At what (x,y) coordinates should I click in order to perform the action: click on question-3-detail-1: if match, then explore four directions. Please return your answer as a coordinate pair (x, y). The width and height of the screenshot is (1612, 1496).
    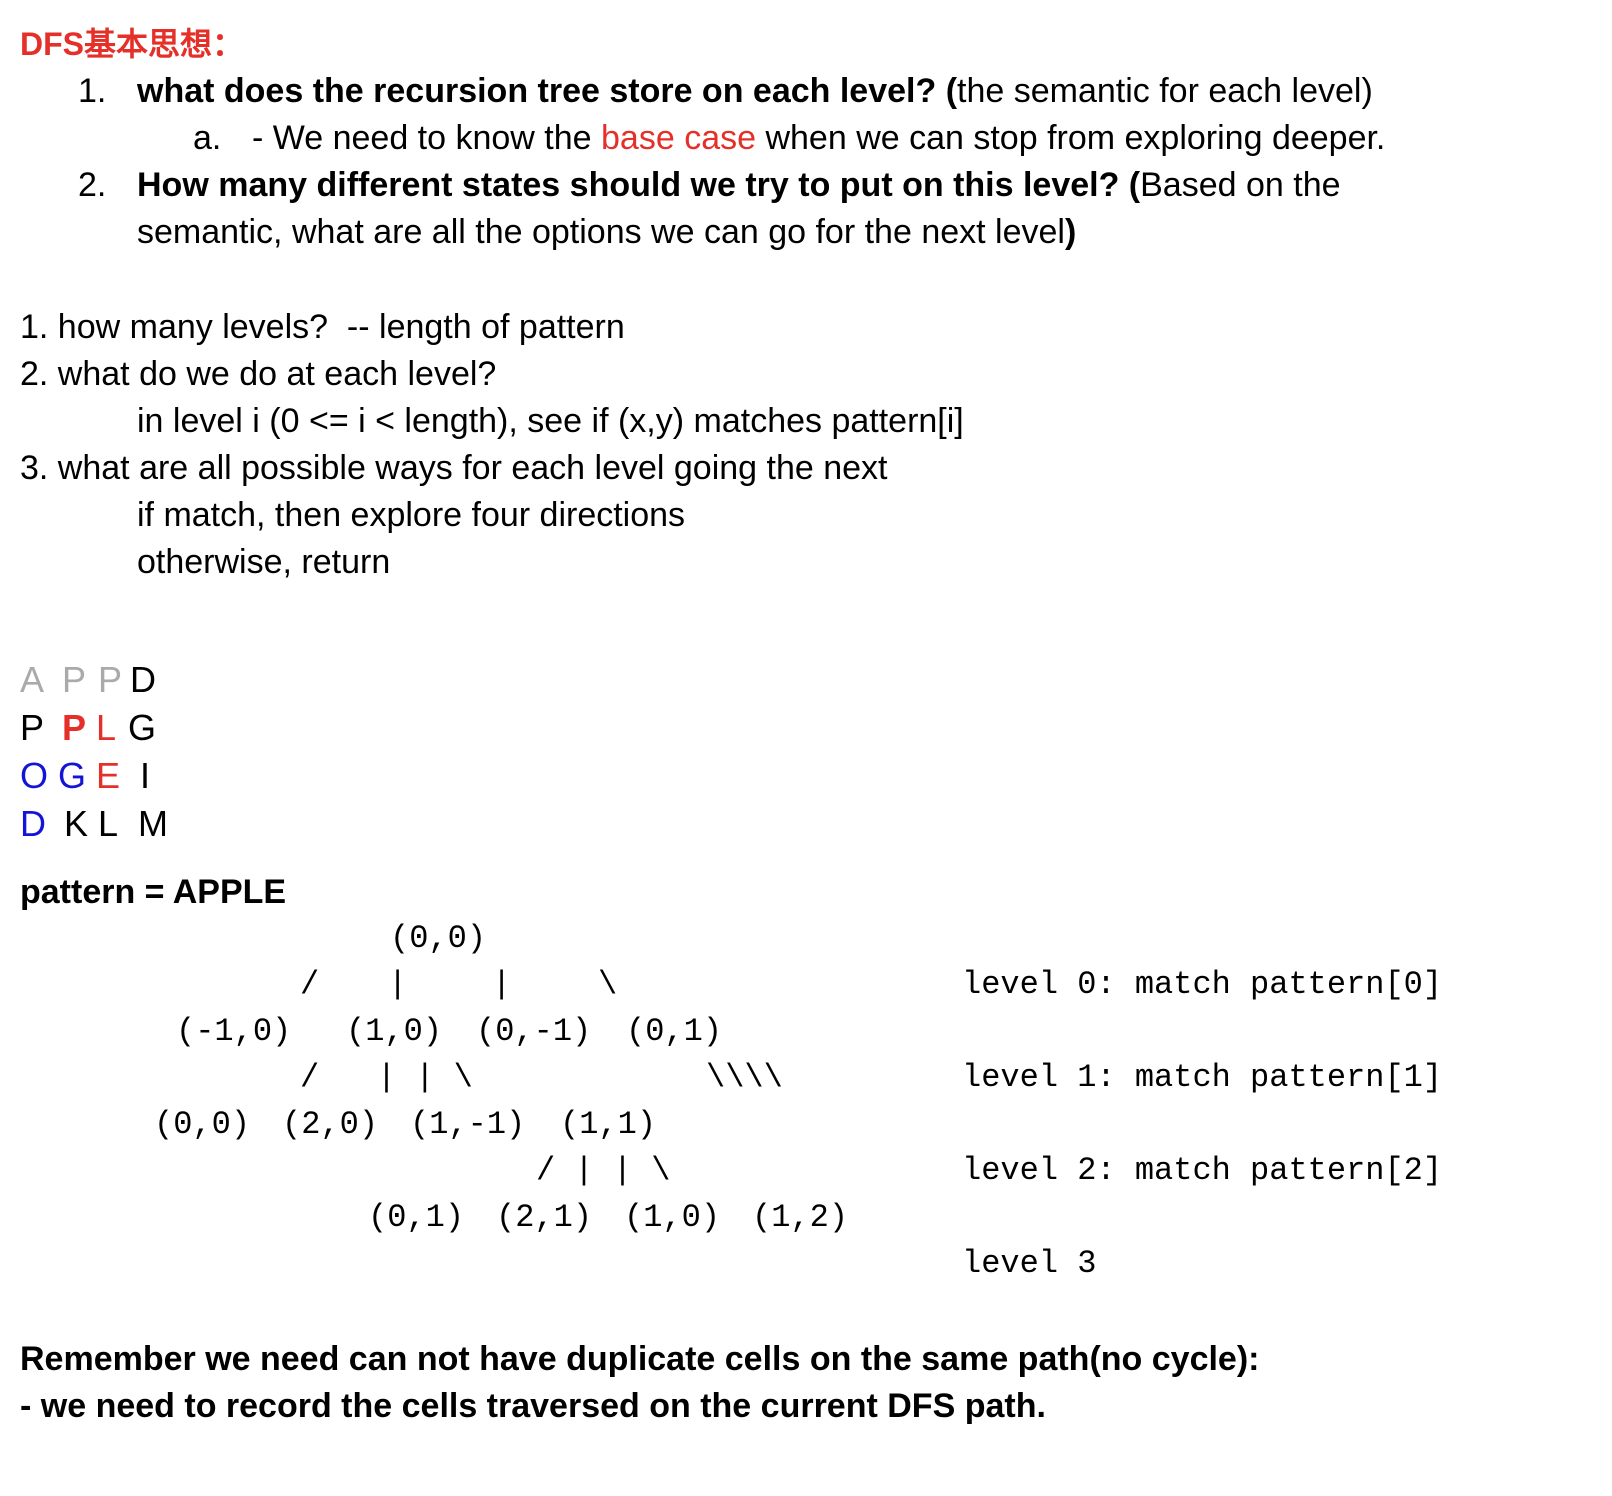
    Looking at the image, I should click on (411, 515).